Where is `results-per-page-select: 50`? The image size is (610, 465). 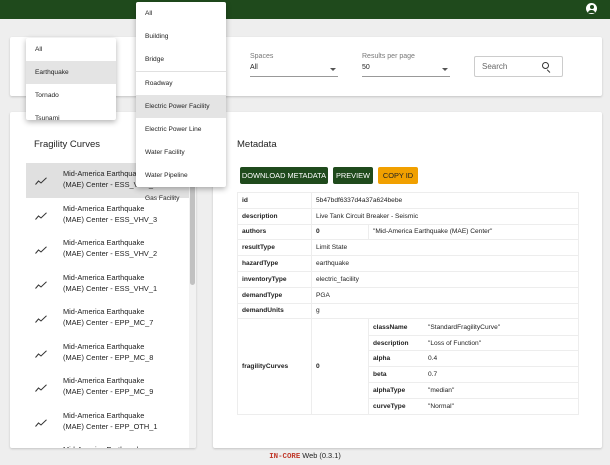
results-per-page-select: 50 is located at coordinates (406, 70).